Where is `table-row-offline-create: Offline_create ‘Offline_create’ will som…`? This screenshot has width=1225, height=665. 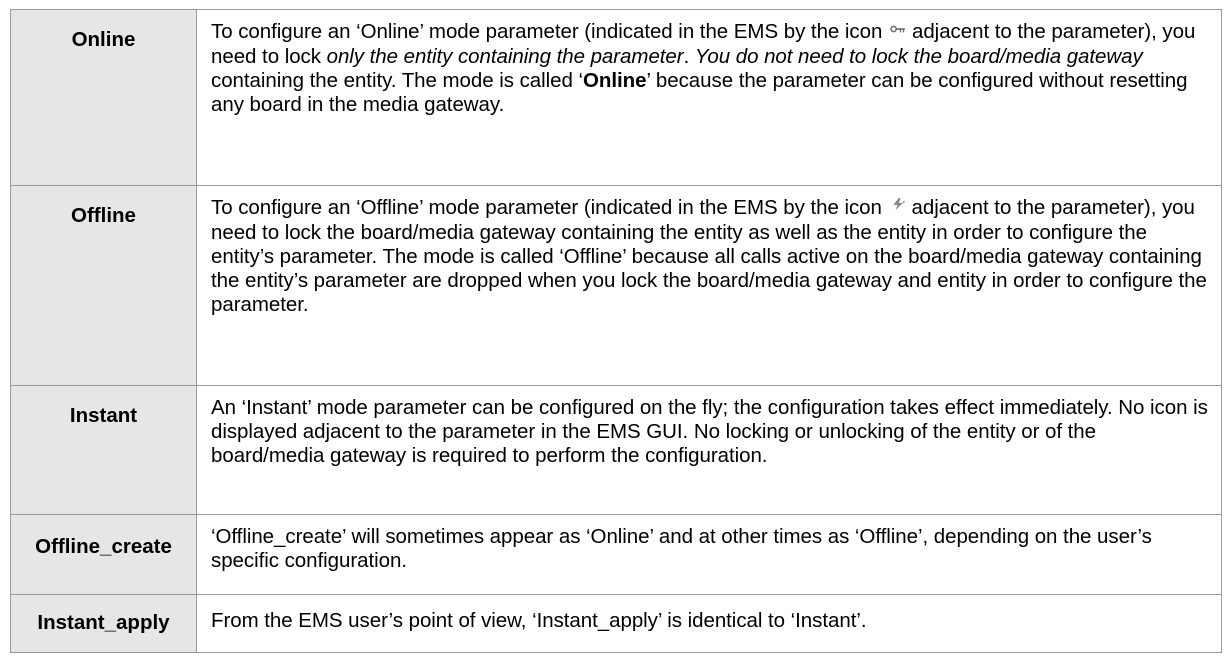 table-row-offline-create: Offline_create ‘Offline_create’ will som… is located at coordinates (616, 554).